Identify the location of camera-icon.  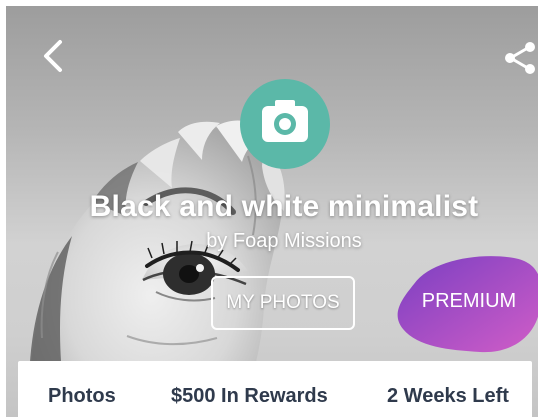
(285, 124).